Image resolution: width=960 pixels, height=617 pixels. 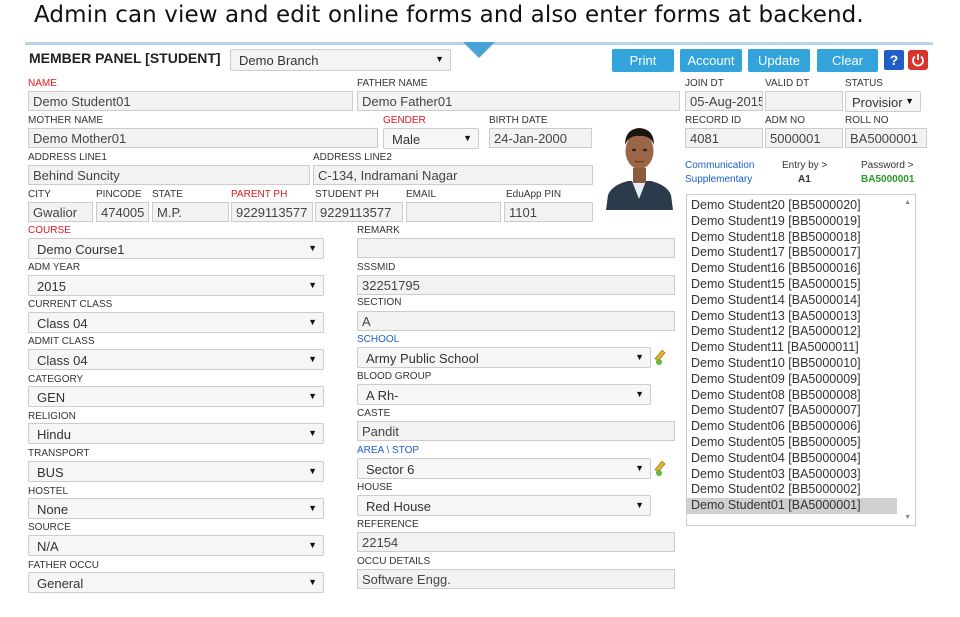 What do you see at coordinates (724, 138) in the screenshot?
I see `record-id-field: 4081` at bounding box center [724, 138].